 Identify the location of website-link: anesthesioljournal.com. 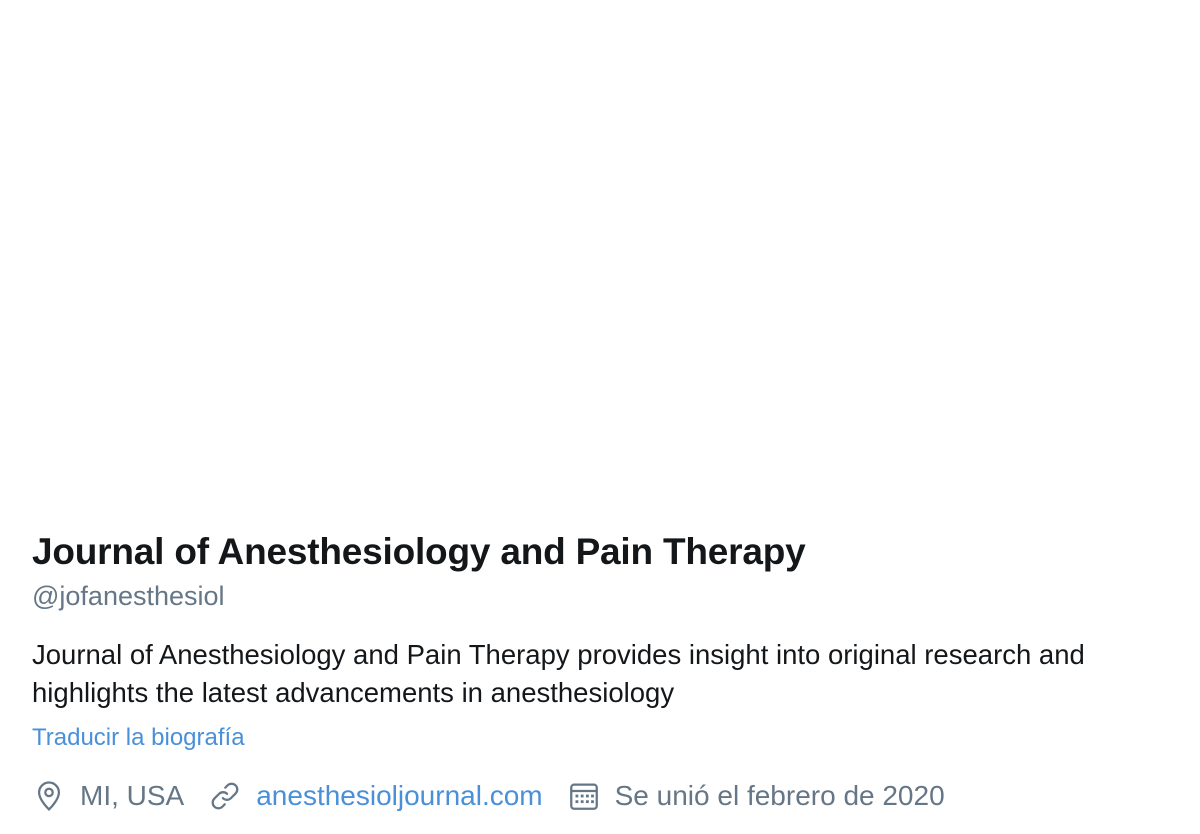
(399, 796).